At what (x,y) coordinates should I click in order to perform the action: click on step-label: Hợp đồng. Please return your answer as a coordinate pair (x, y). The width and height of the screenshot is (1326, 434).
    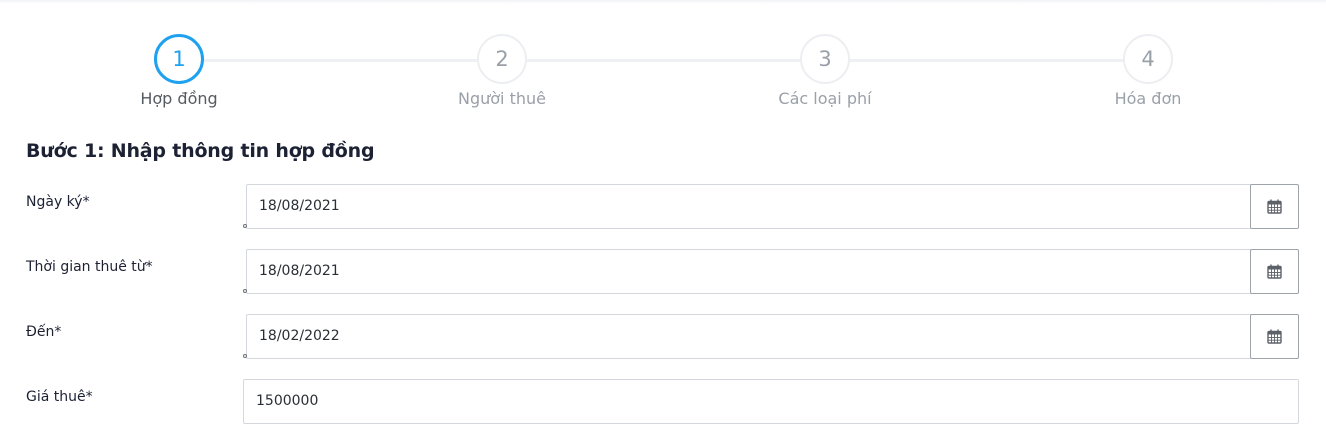
    Looking at the image, I should click on (179, 98).